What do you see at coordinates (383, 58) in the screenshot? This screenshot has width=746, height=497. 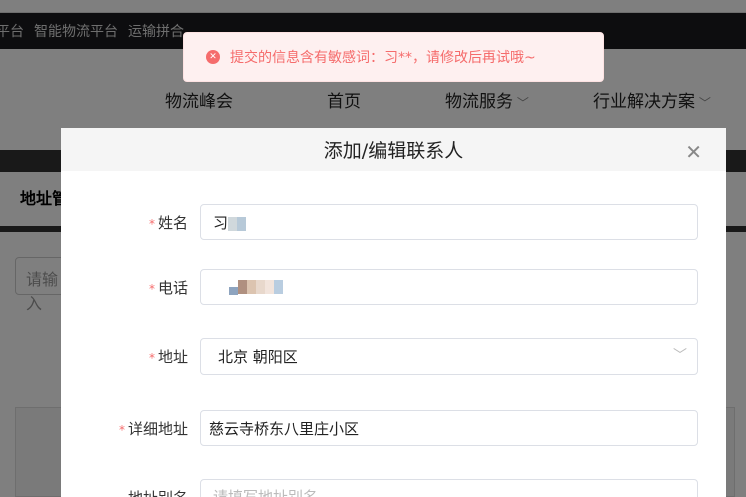 I see `toast-message: 提交的信息含有敏感词：习**，请修改后再试哦~` at bounding box center [383, 58].